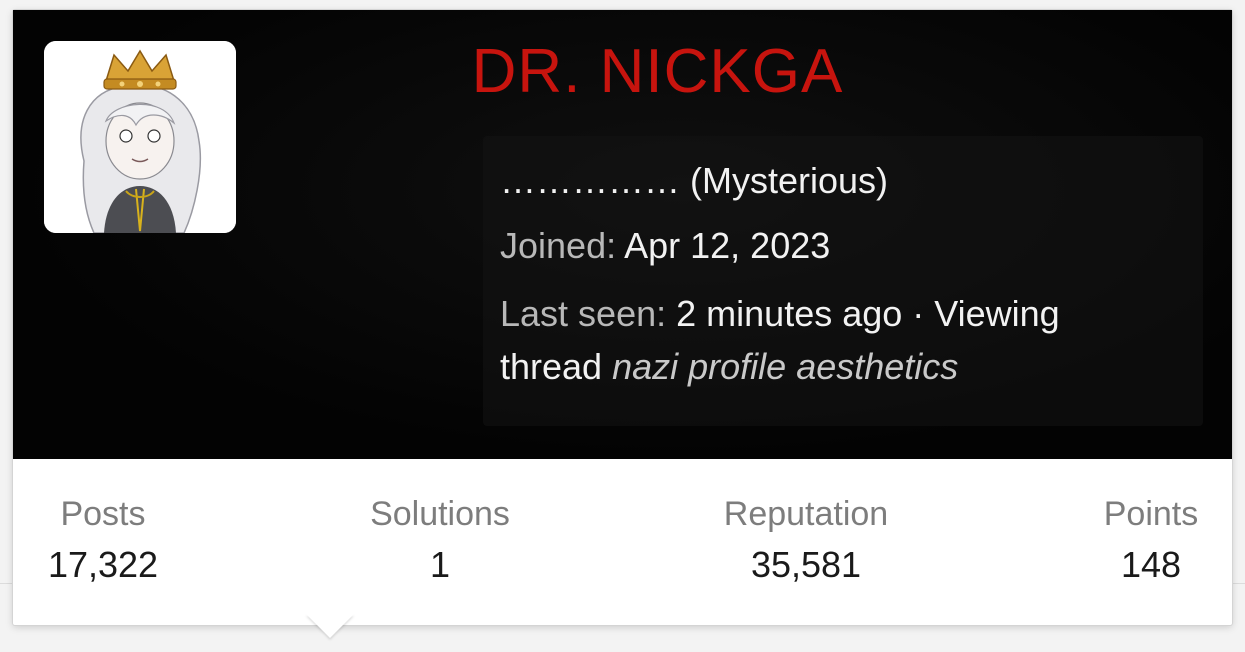 The width and height of the screenshot is (1245, 652). What do you see at coordinates (806, 564) in the screenshot?
I see `stat-value: 35,581` at bounding box center [806, 564].